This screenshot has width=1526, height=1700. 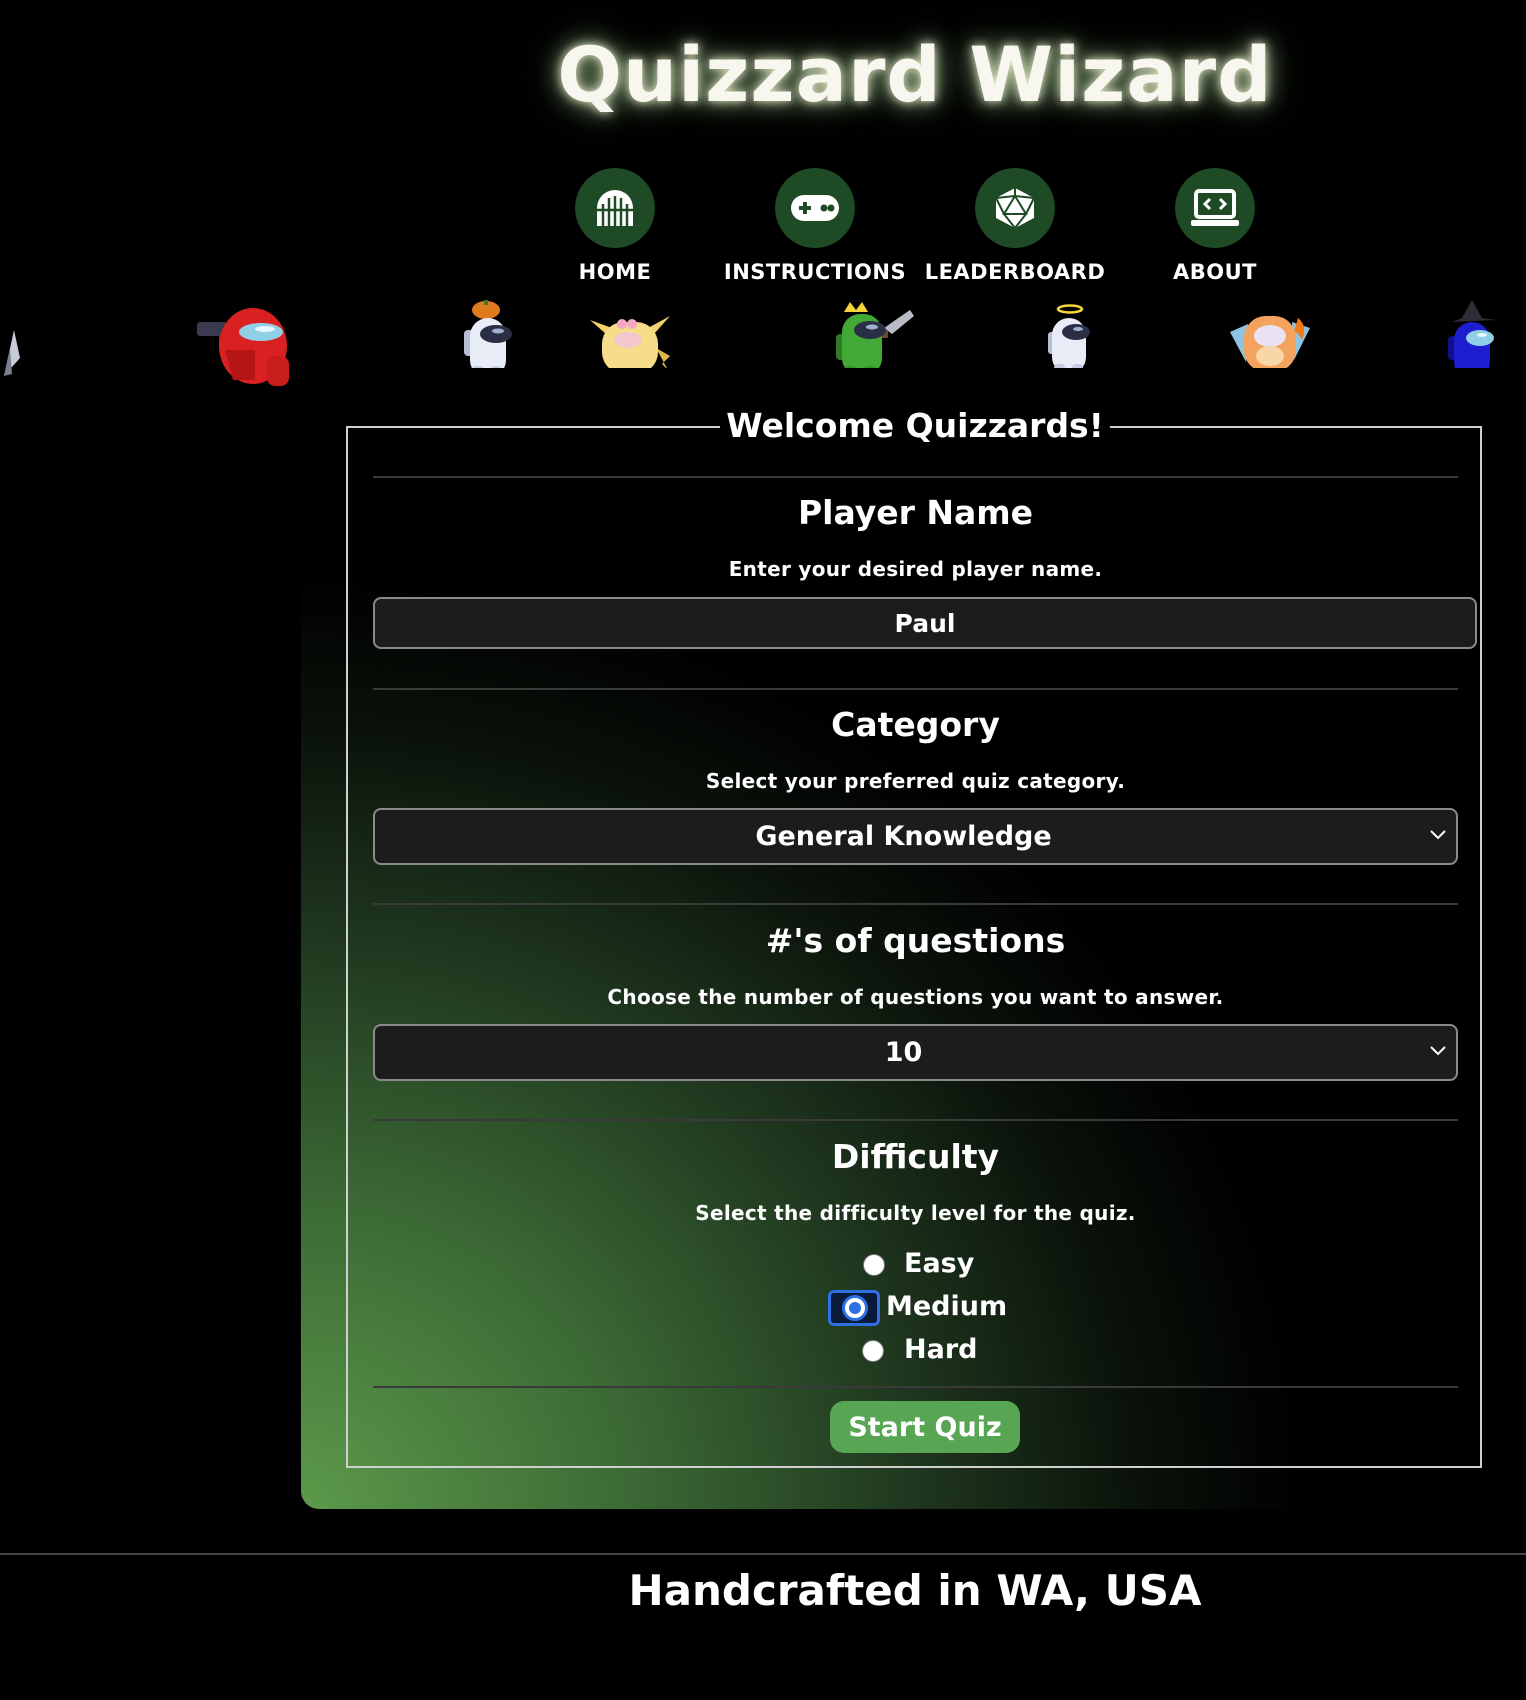 I want to click on nav-item-instructions: INSTRUCTIONS, so click(x=815, y=226).